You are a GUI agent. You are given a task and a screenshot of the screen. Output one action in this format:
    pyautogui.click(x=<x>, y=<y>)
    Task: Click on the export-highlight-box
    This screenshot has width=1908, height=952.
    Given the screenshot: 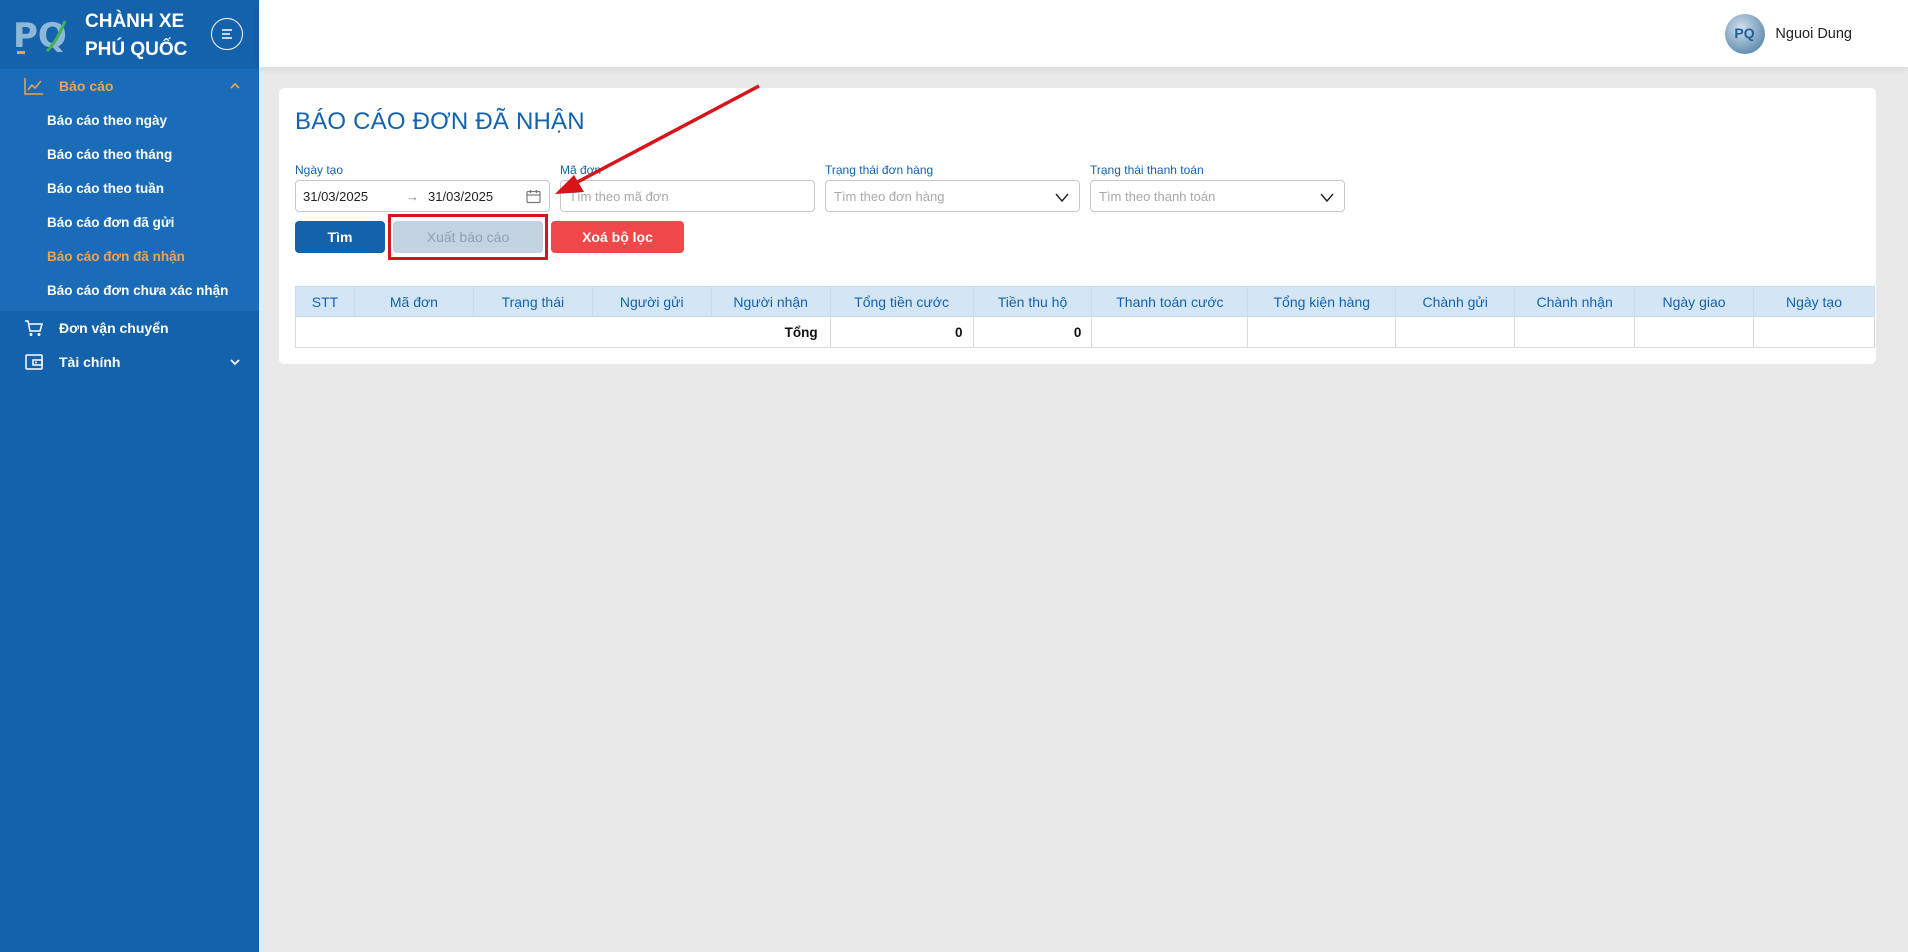 What is the action you would take?
    pyautogui.click(x=468, y=237)
    